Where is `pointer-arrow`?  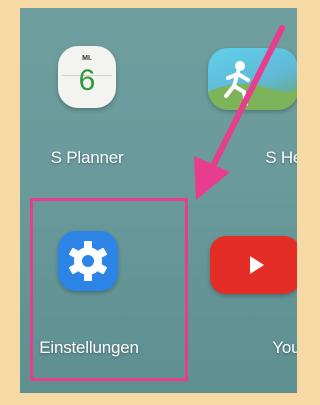 pointer-arrow is located at coordinates (239, 112).